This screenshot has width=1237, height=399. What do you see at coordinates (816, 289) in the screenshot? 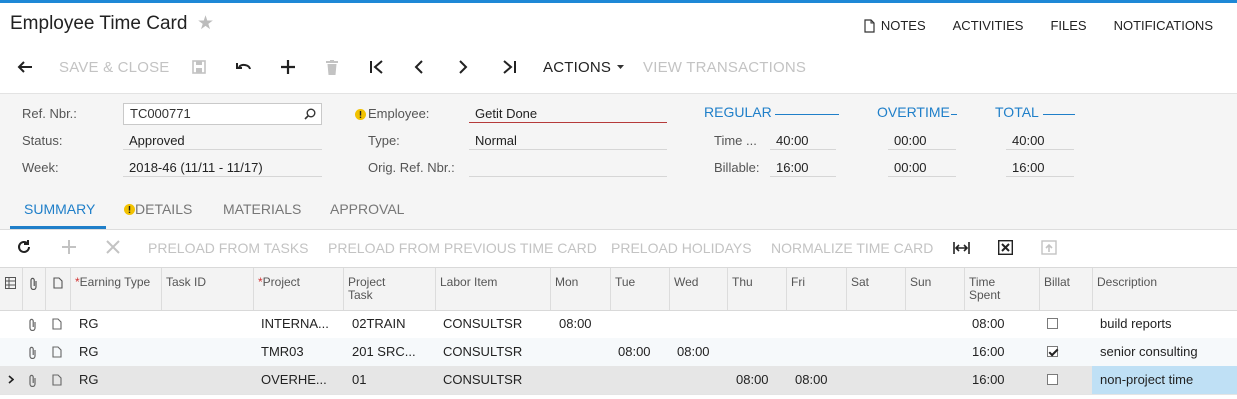
I see `fri-header: Fri` at bounding box center [816, 289].